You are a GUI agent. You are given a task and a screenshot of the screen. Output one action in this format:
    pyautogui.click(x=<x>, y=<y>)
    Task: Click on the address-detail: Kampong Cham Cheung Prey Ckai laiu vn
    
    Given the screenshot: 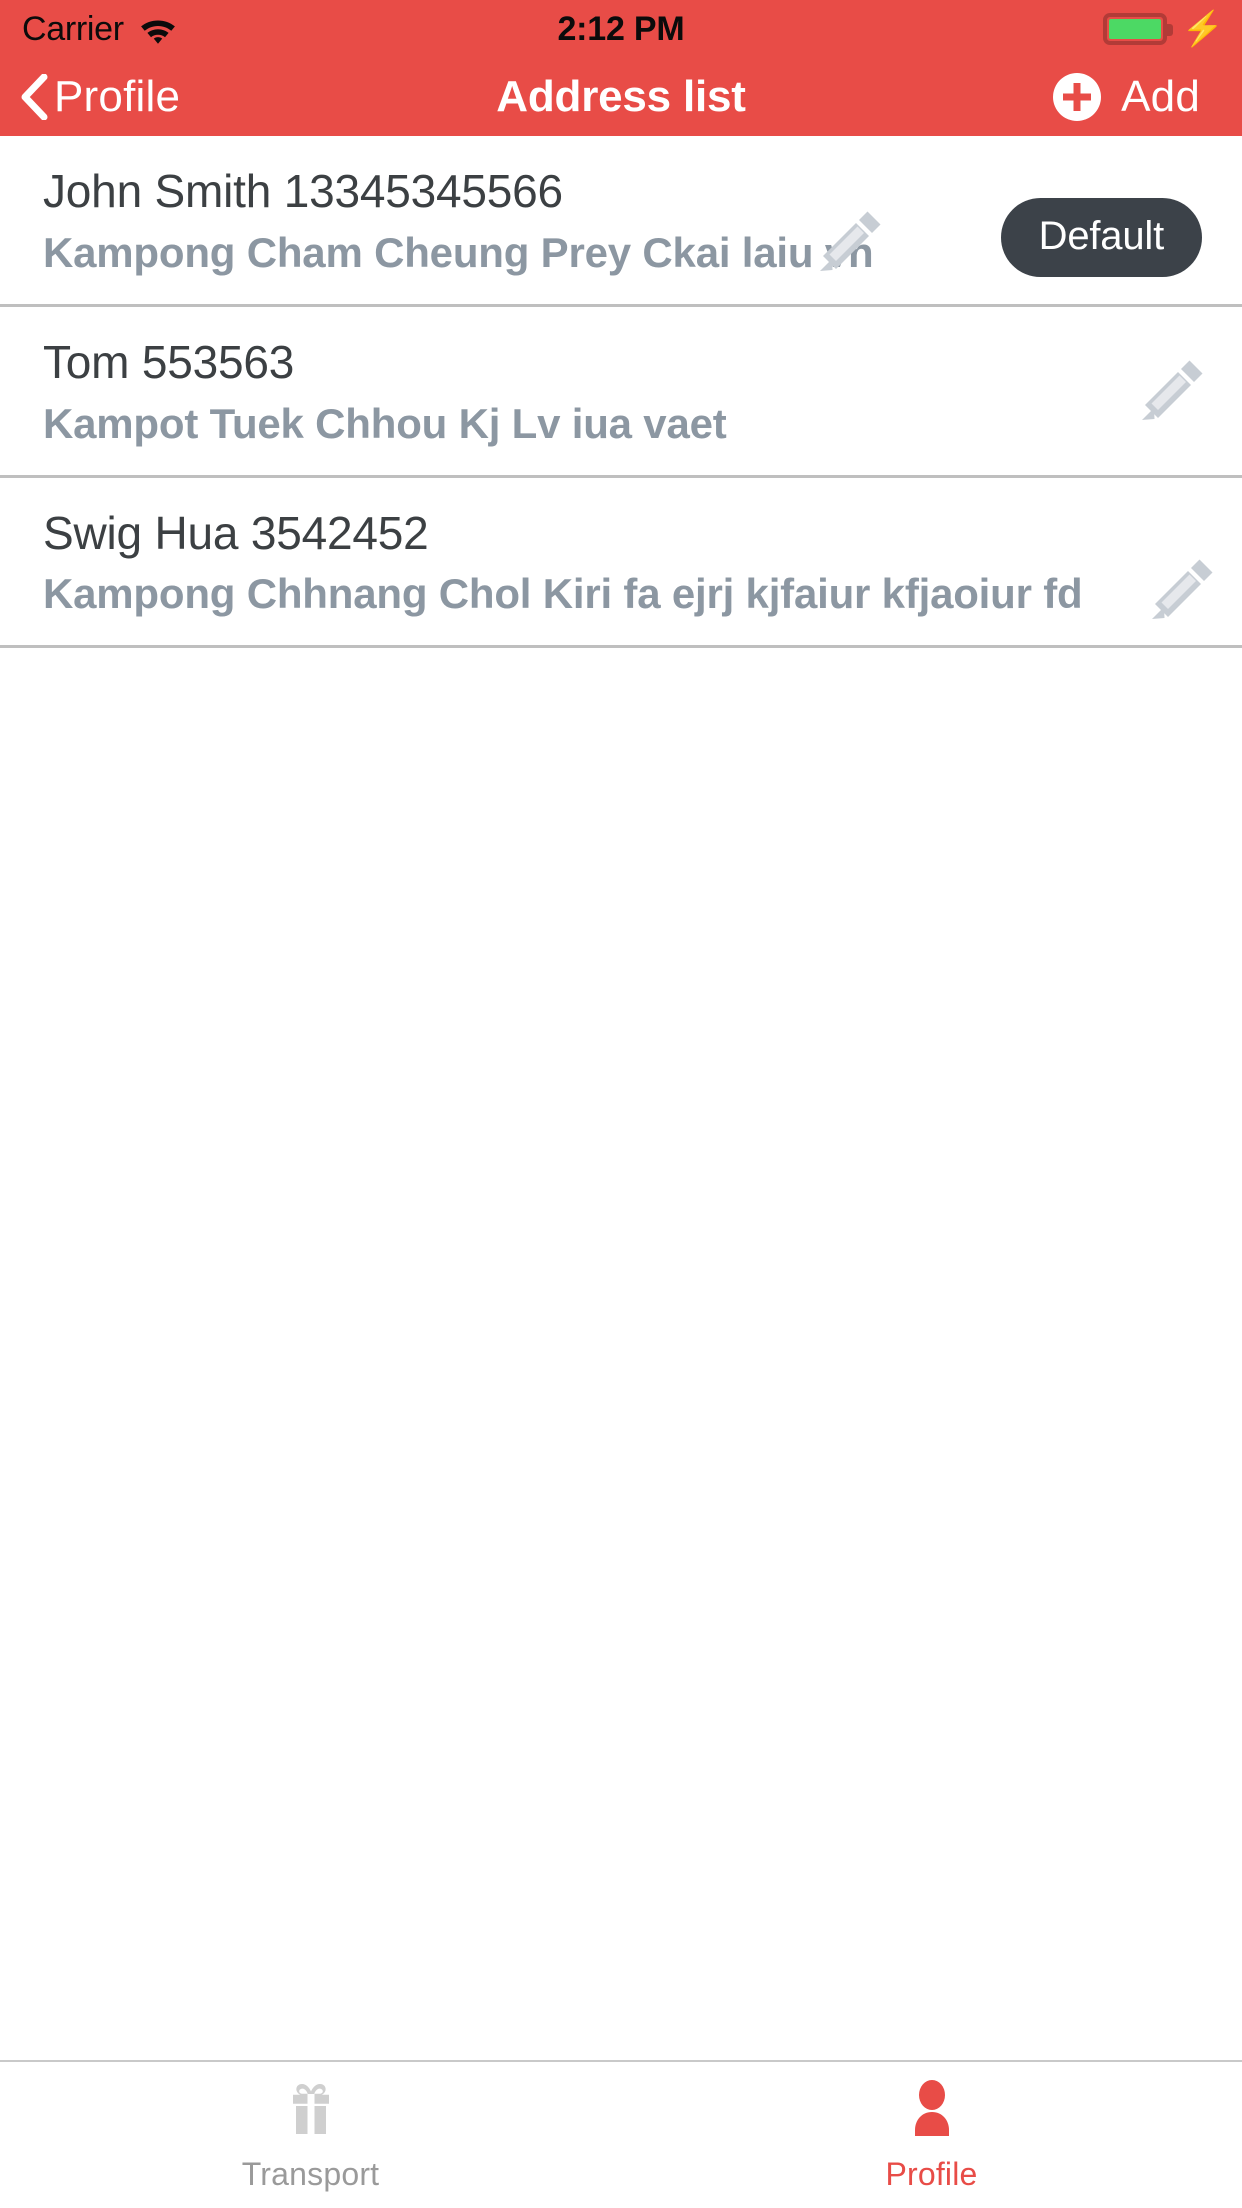 What is the action you would take?
    pyautogui.click(x=458, y=252)
    